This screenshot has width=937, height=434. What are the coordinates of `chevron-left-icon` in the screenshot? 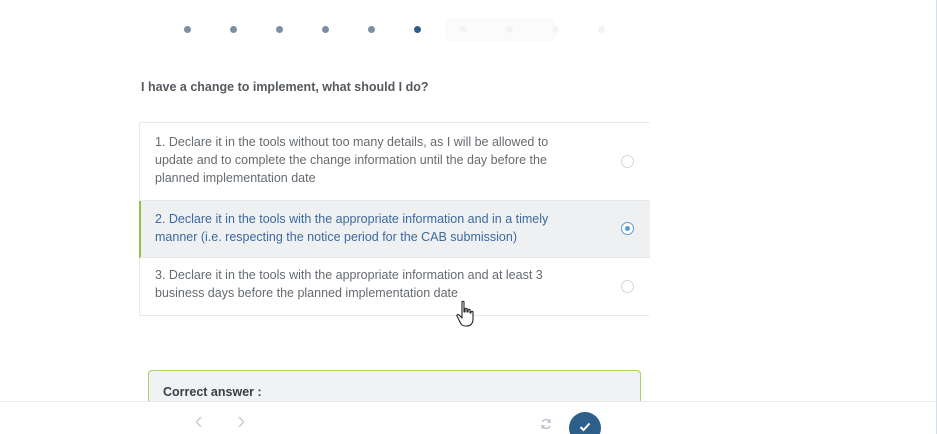 It's located at (199, 423).